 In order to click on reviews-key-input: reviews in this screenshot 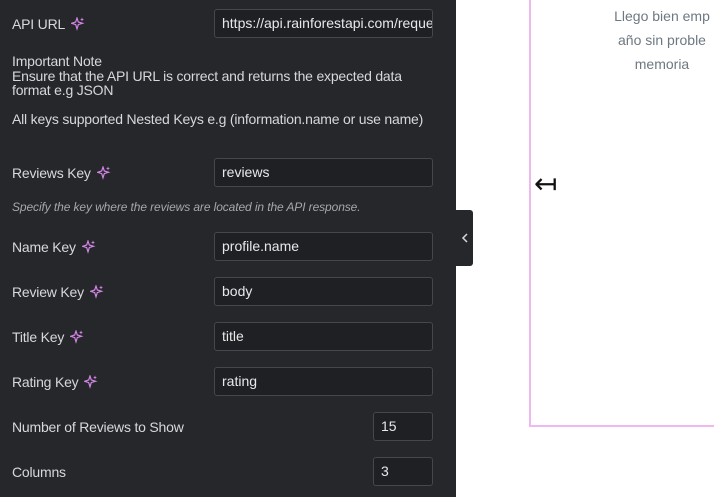, I will do `click(323, 172)`.